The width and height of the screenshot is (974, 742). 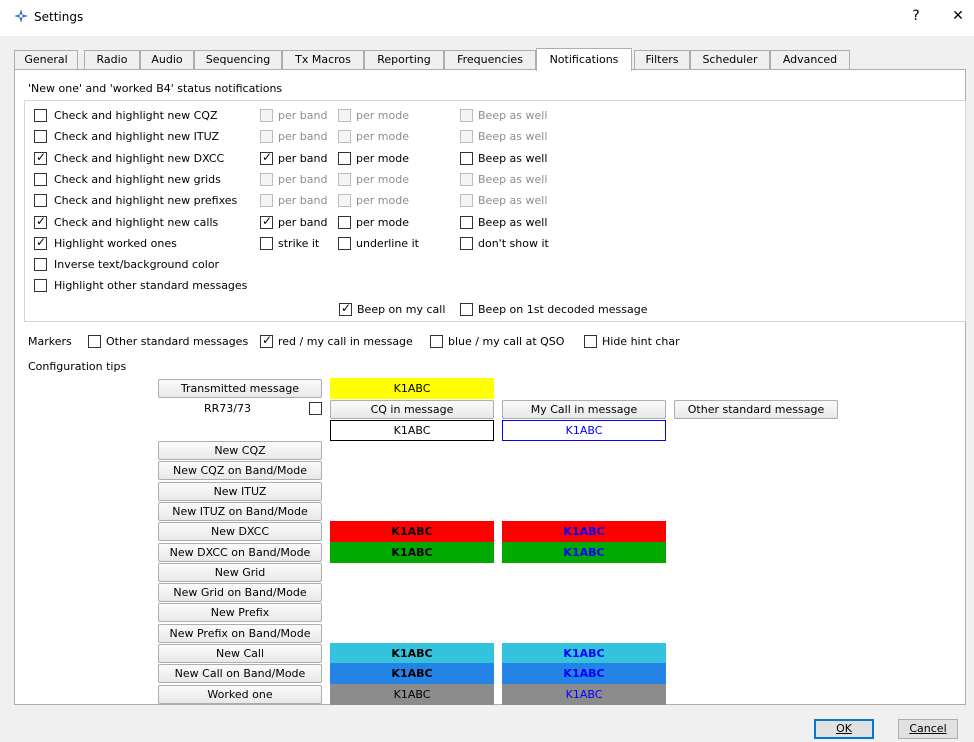 I want to click on status-row-4-c3-label: per mode, so click(x=382, y=201).